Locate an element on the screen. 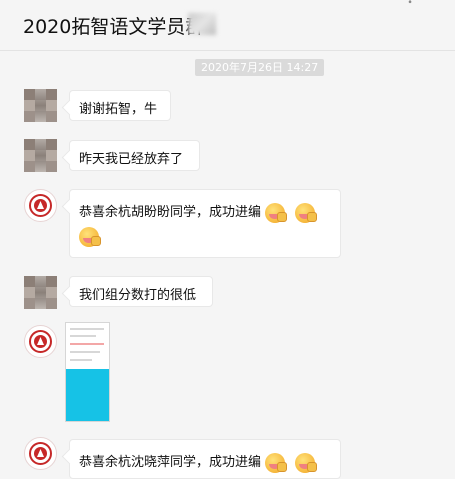 This screenshot has height=479, width=455. chat-title: 2020拓智语文学员群 is located at coordinates (114, 27).